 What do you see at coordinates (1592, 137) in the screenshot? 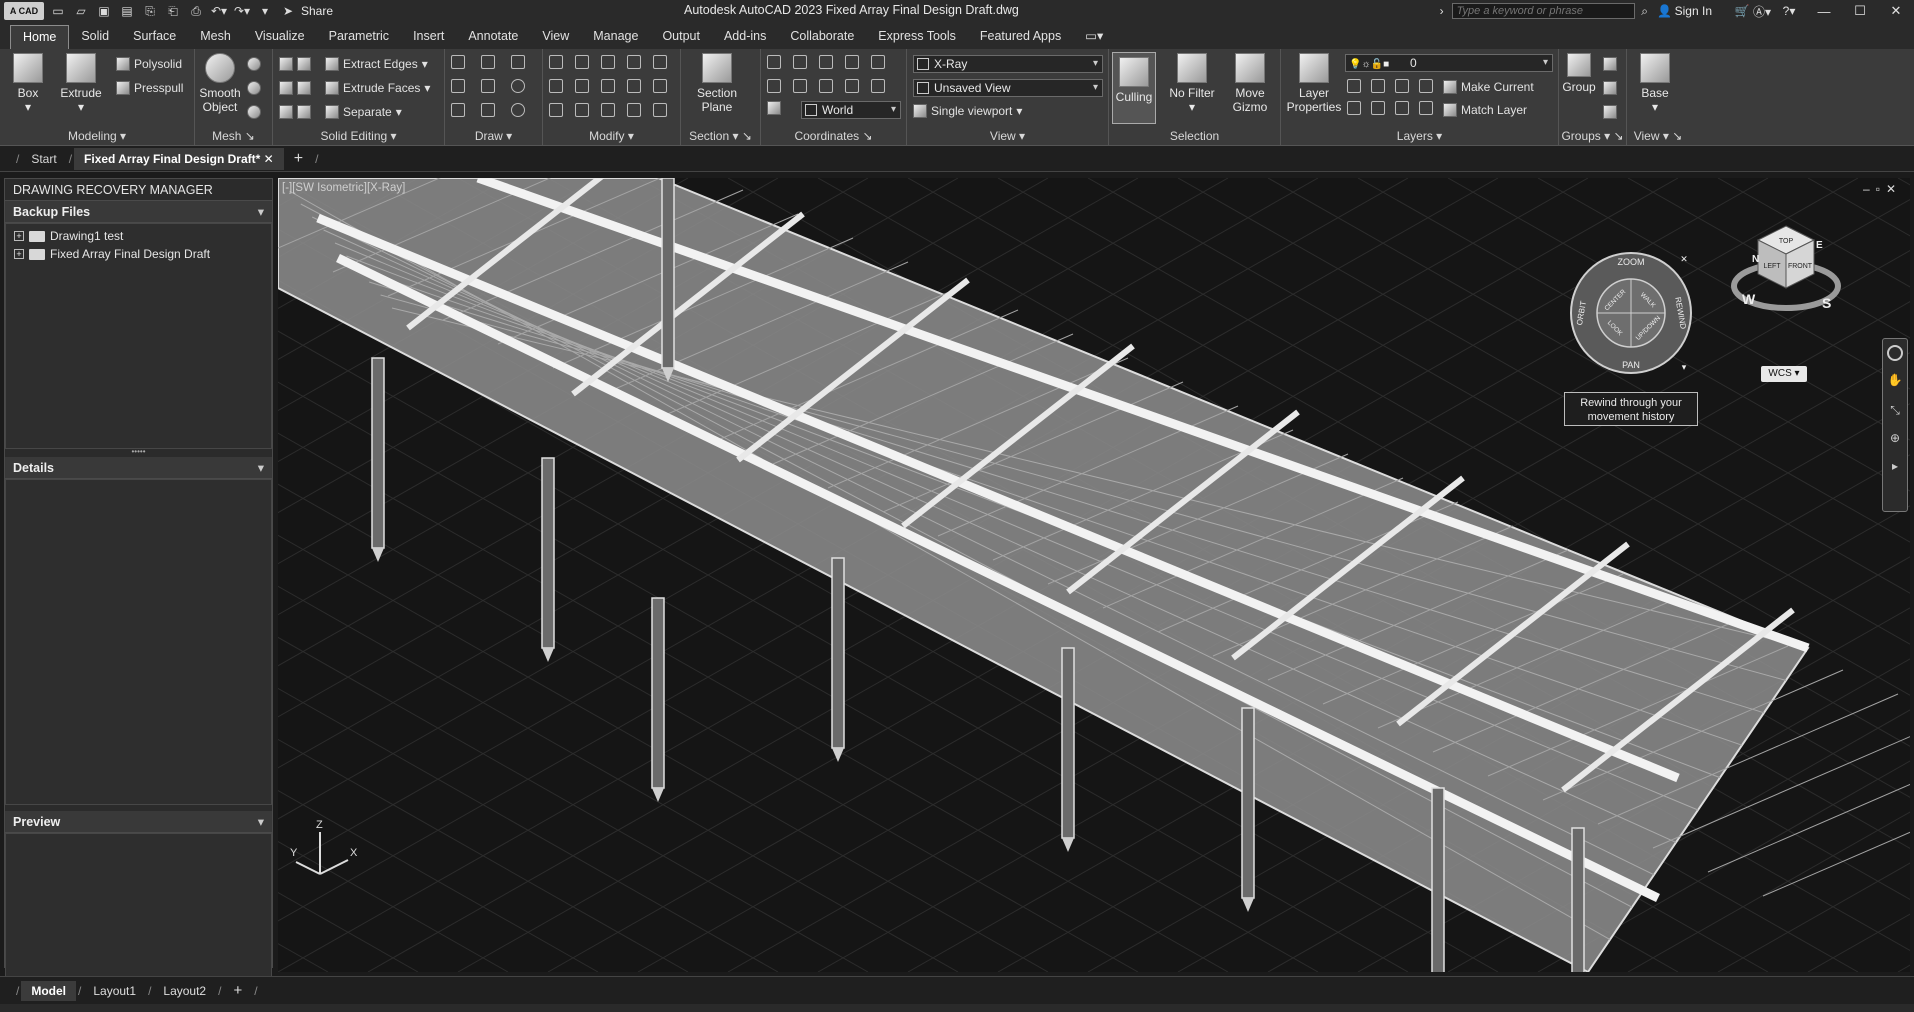
I see `panel-title-groups: Groups ▾ ↘` at bounding box center [1592, 137].